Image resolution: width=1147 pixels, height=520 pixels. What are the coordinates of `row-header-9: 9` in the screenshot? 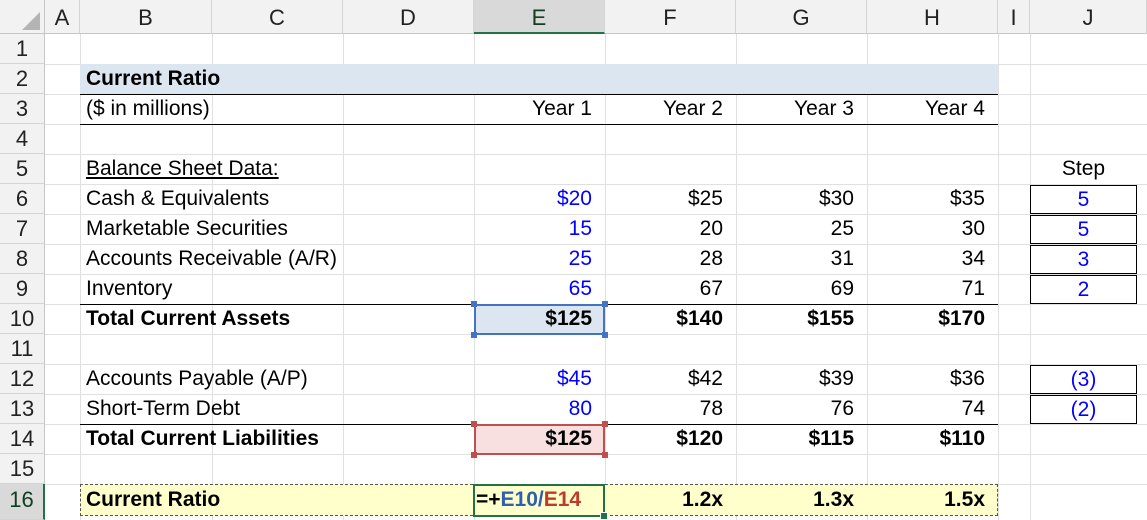 It's located at (22, 289).